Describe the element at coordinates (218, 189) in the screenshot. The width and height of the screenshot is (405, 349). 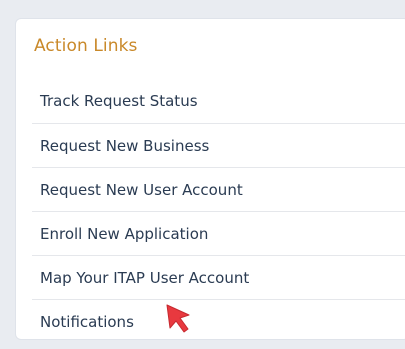
I see `link-request-new-user-account: Request New User Account` at that location.